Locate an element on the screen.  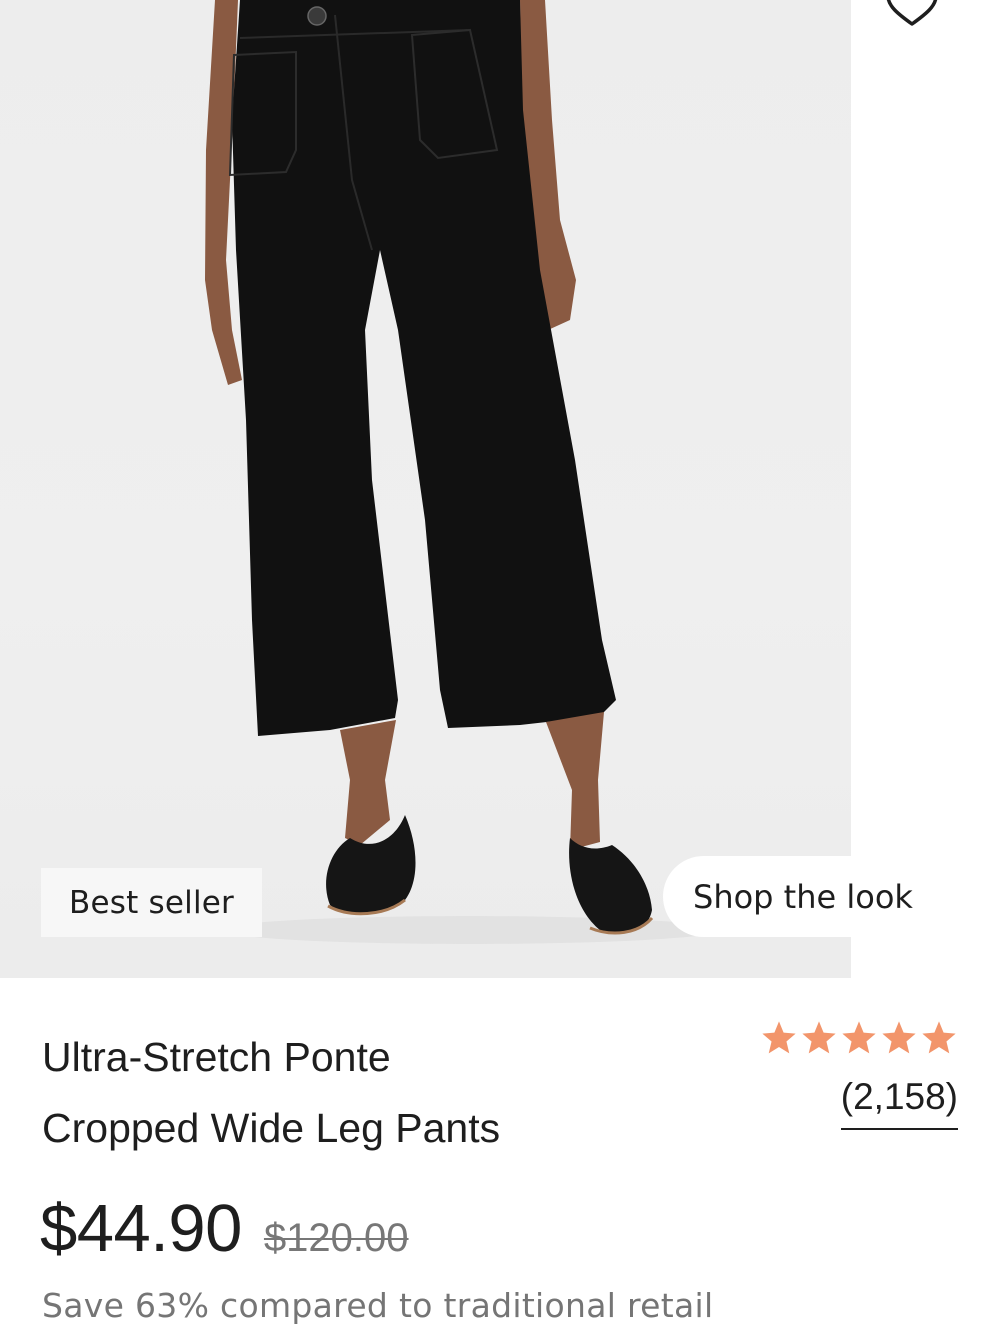
rating-stars is located at coordinates (859, 1038).